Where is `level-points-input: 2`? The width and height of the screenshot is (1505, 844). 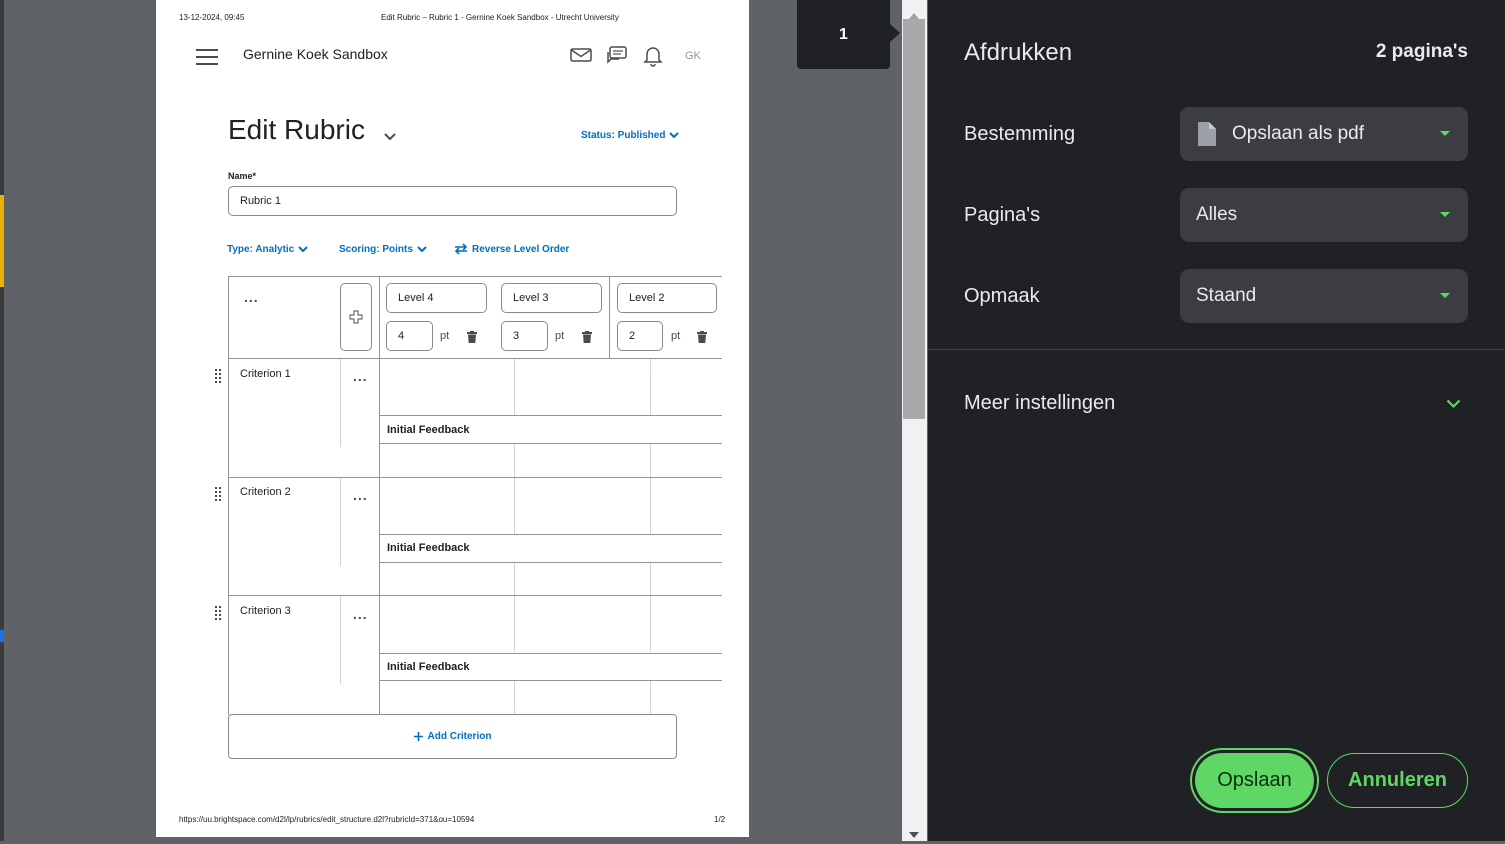 level-points-input: 2 is located at coordinates (640, 336).